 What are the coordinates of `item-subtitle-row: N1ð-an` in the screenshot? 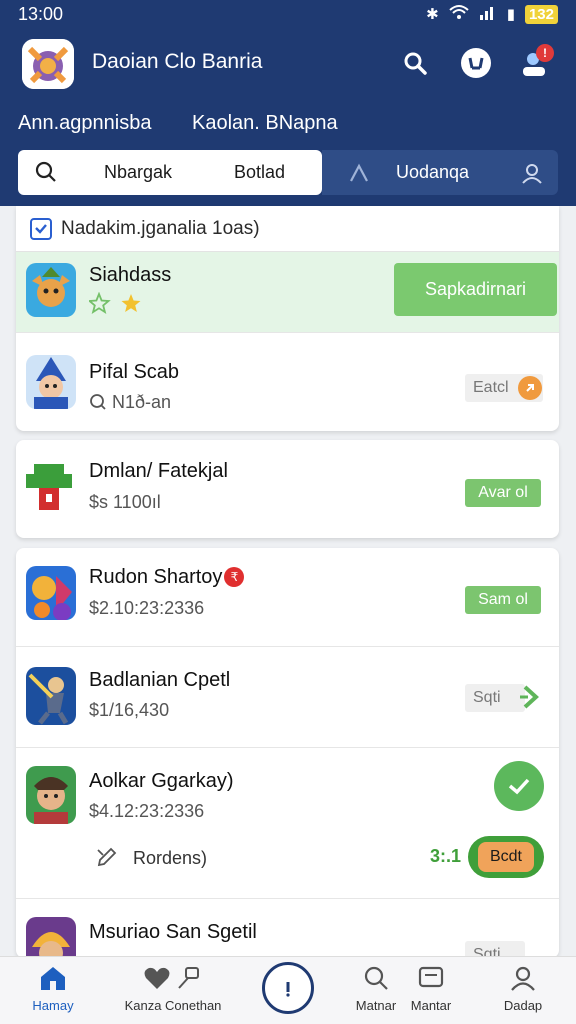 It's located at (130, 402).